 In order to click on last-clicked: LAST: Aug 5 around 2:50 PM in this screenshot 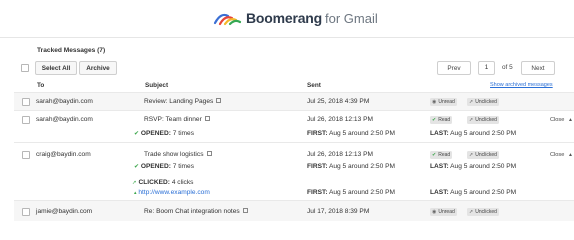, I will do `click(473, 192)`.